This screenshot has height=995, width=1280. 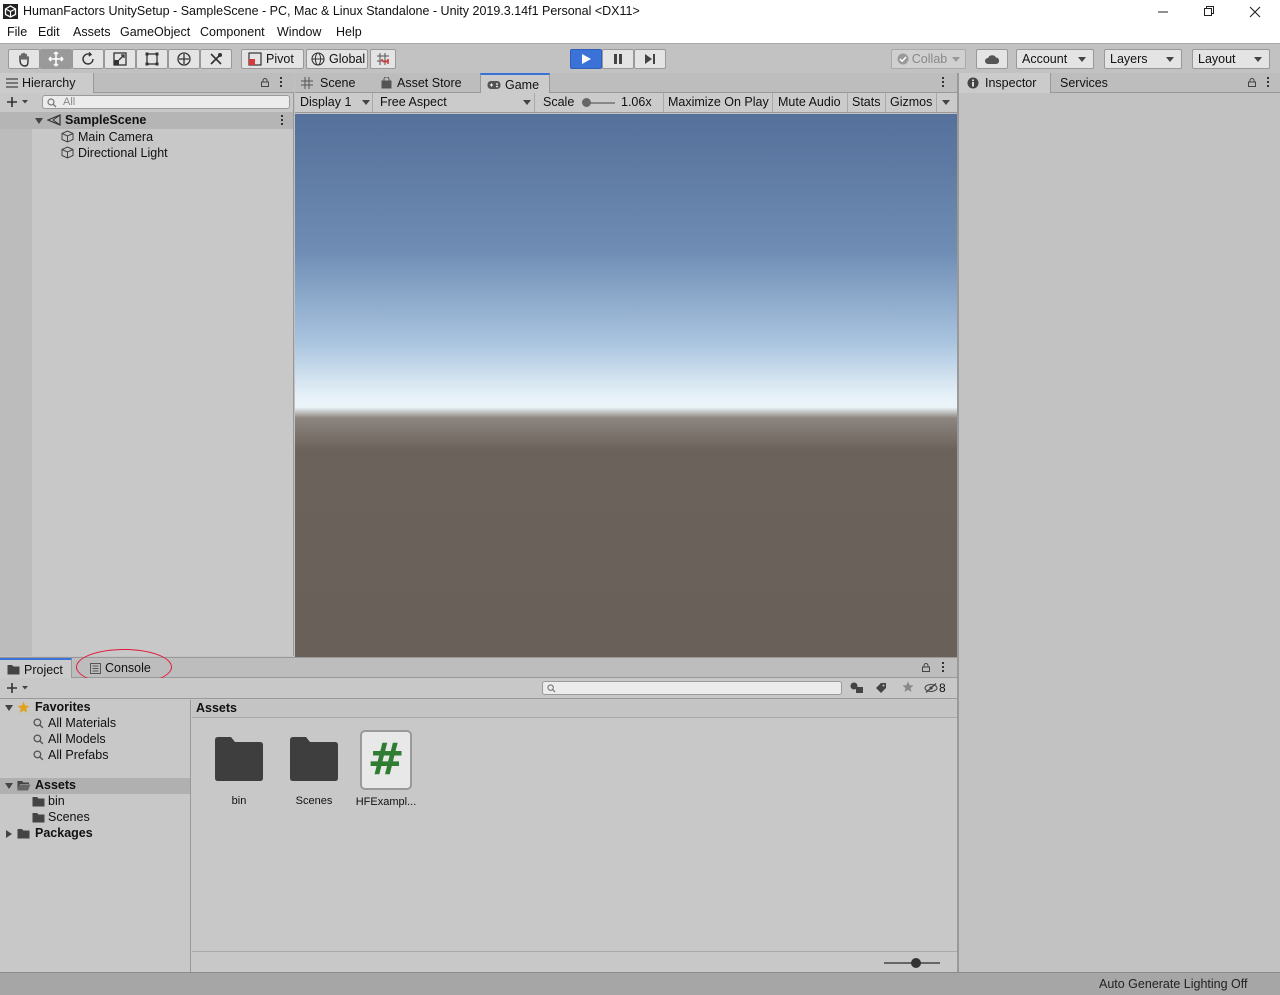 I want to click on tab-inspector-label: Inspector, so click(x=1011, y=83).